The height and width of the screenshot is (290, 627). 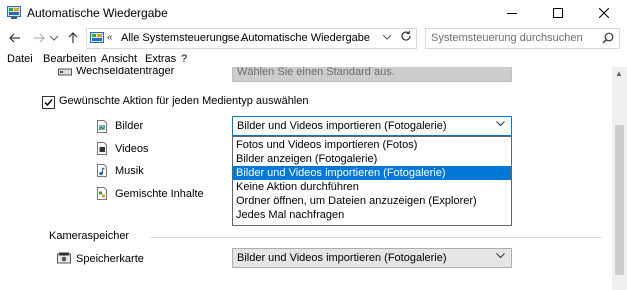 I want to click on recent-locations-button, so click(x=54, y=38).